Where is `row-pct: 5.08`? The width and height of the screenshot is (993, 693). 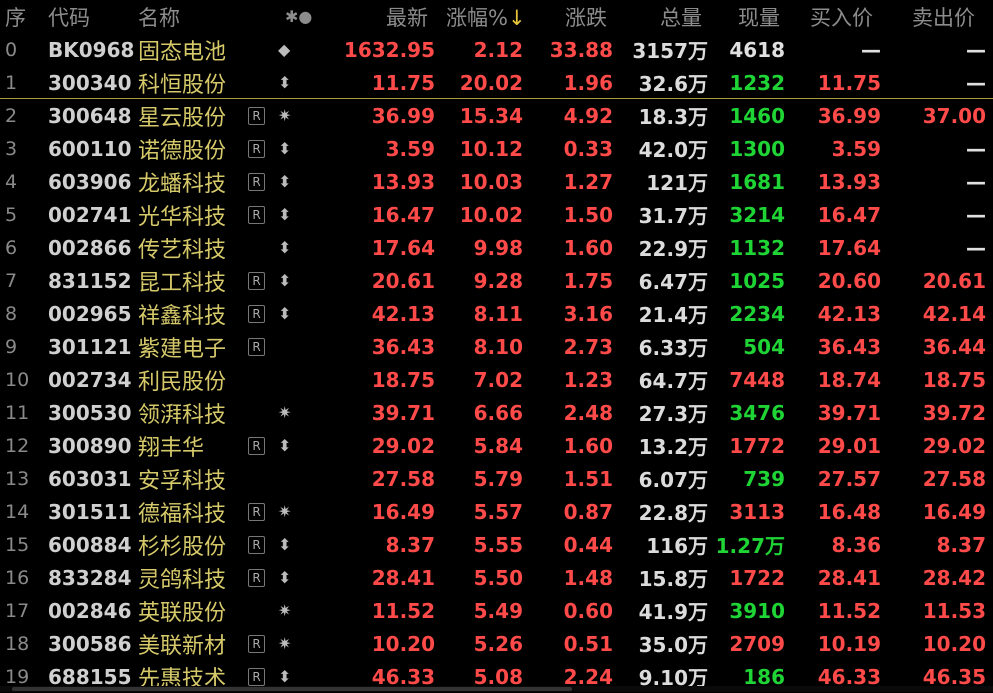
row-pct: 5.08 is located at coordinates (498, 676).